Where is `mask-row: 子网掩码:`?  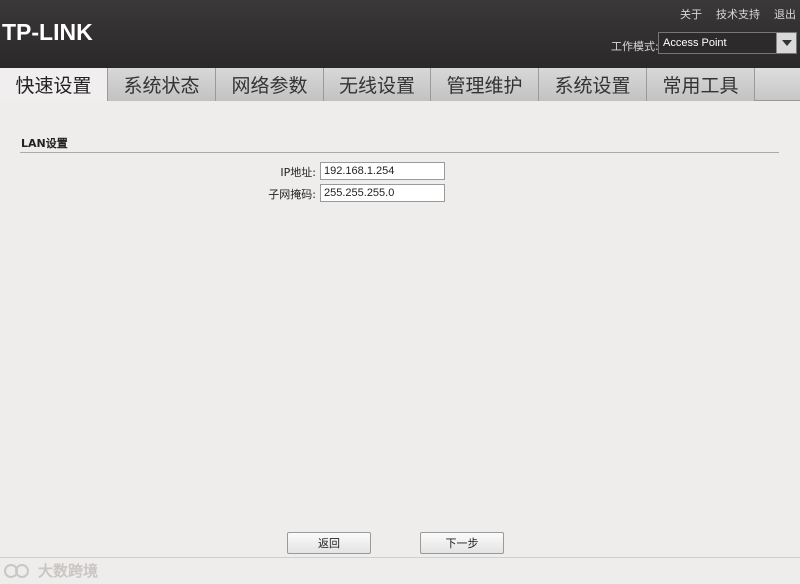 mask-row: 子网掩码: is located at coordinates (400, 193).